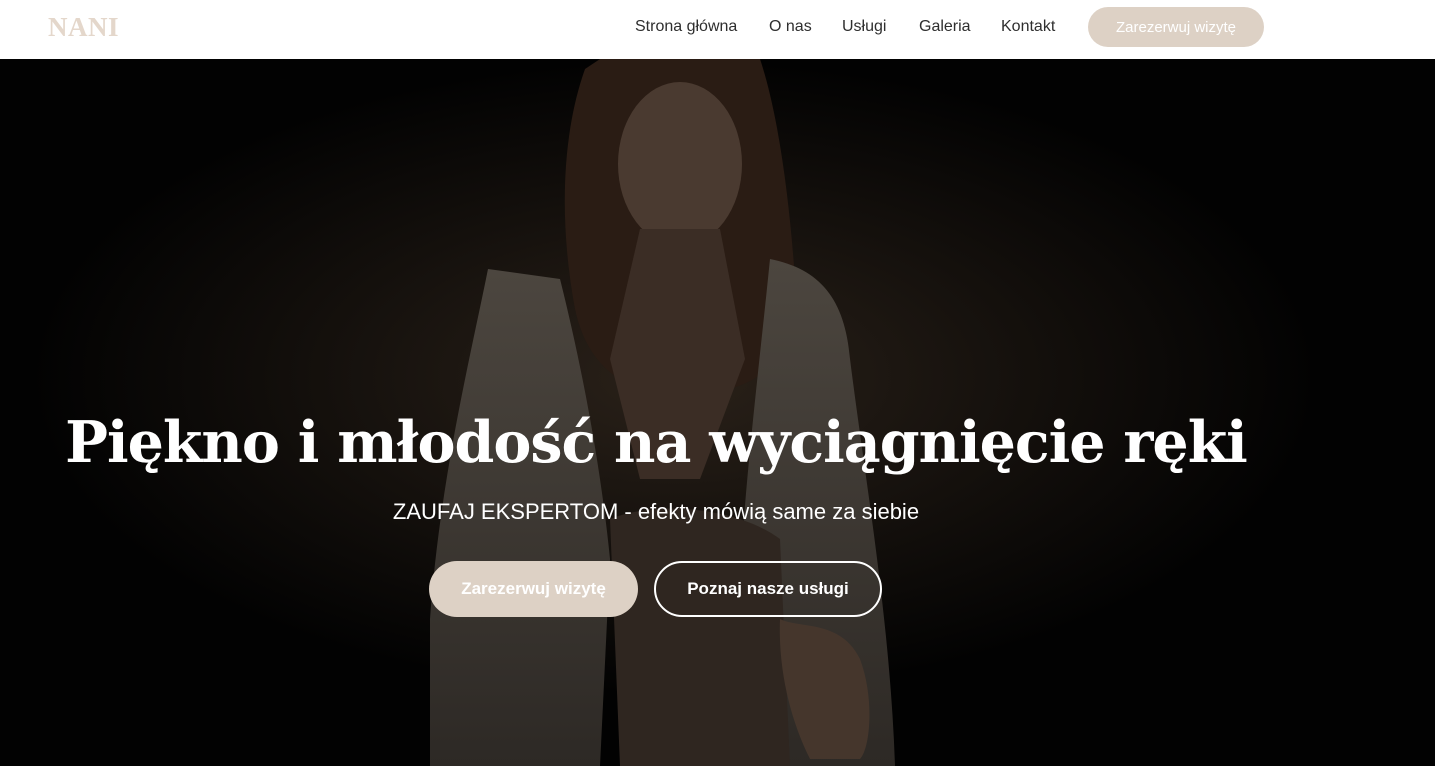 The width and height of the screenshot is (1435, 766). Describe the element at coordinates (864, 27) in the screenshot. I see `nav-link-services: Usługi` at that location.